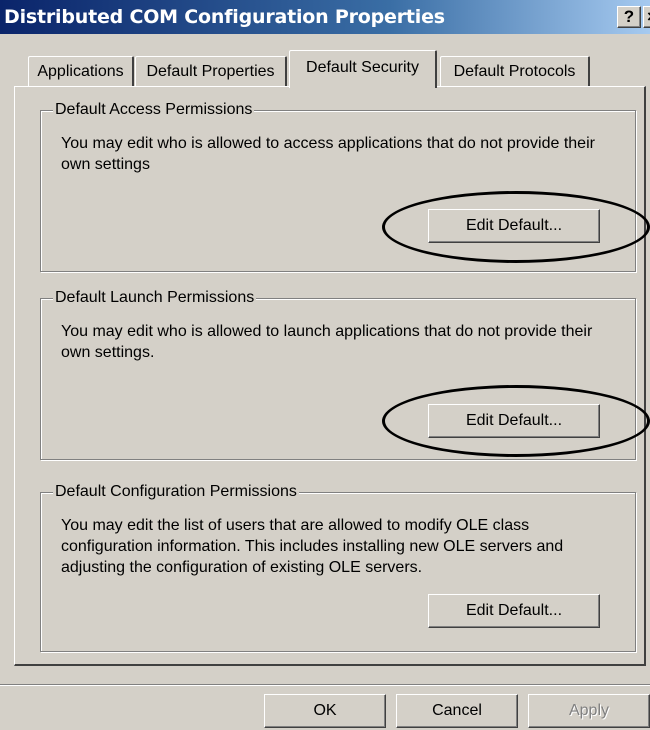  I want to click on group-title: Default Launch Permissions, so click(155, 298).